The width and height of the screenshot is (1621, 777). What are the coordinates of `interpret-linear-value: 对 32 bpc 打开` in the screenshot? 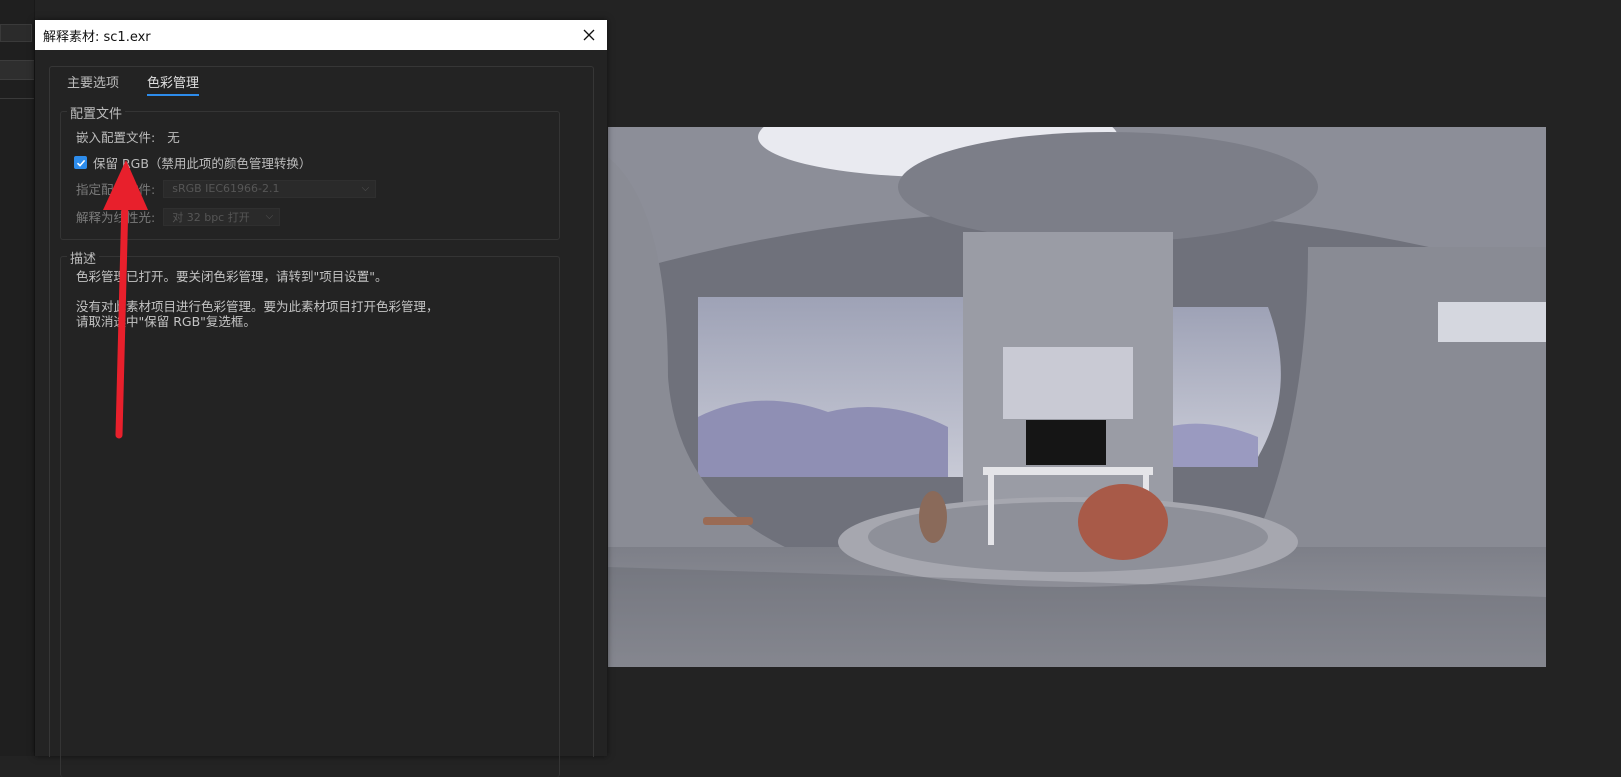 It's located at (211, 217).